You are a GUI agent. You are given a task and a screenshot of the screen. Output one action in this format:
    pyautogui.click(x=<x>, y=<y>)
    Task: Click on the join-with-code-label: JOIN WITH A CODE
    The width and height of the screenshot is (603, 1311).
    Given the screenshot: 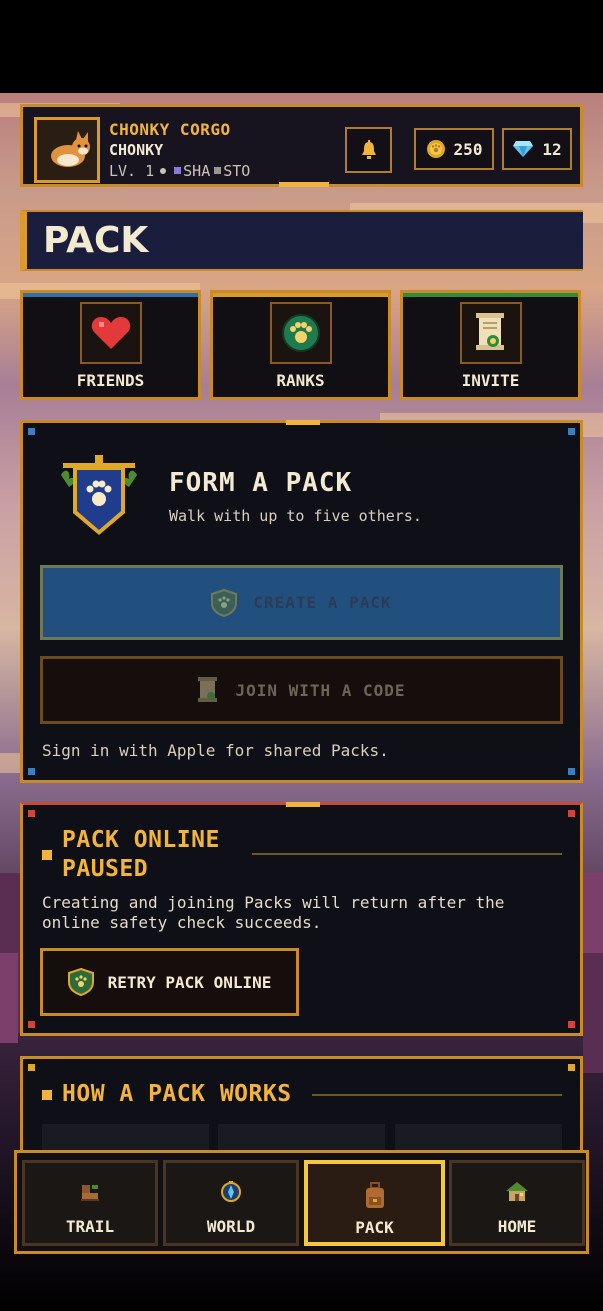 What is the action you would take?
    pyautogui.click(x=320, y=690)
    